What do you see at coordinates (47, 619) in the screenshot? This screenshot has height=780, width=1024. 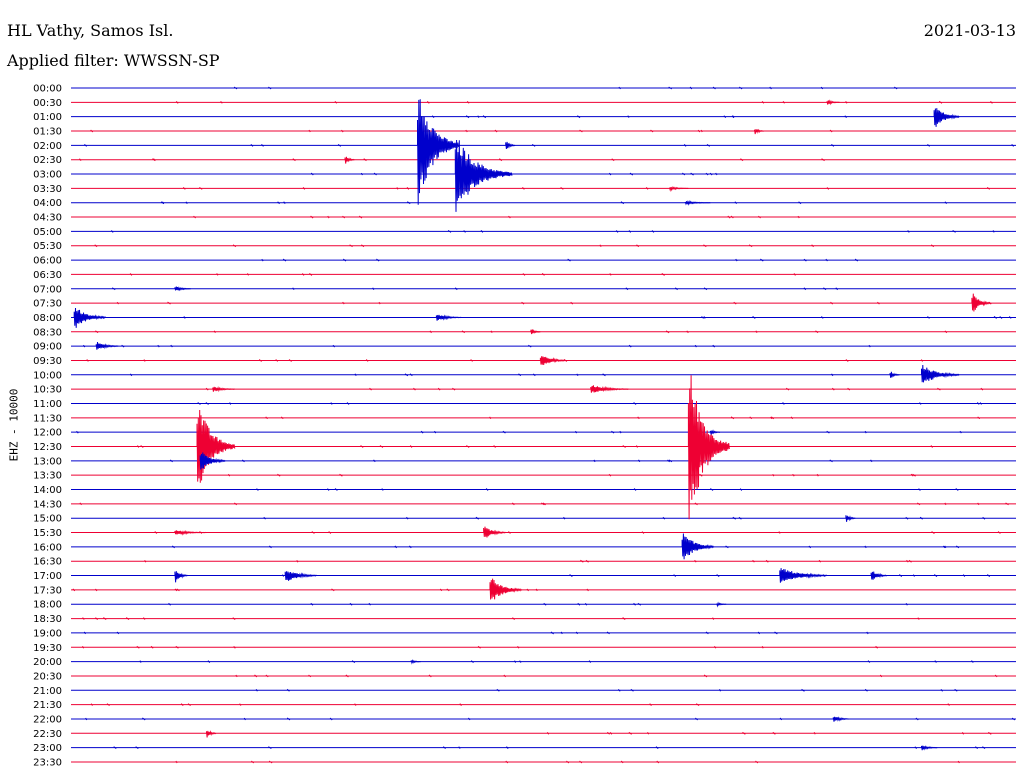 I see `row-time-label: 18:30` at bounding box center [47, 619].